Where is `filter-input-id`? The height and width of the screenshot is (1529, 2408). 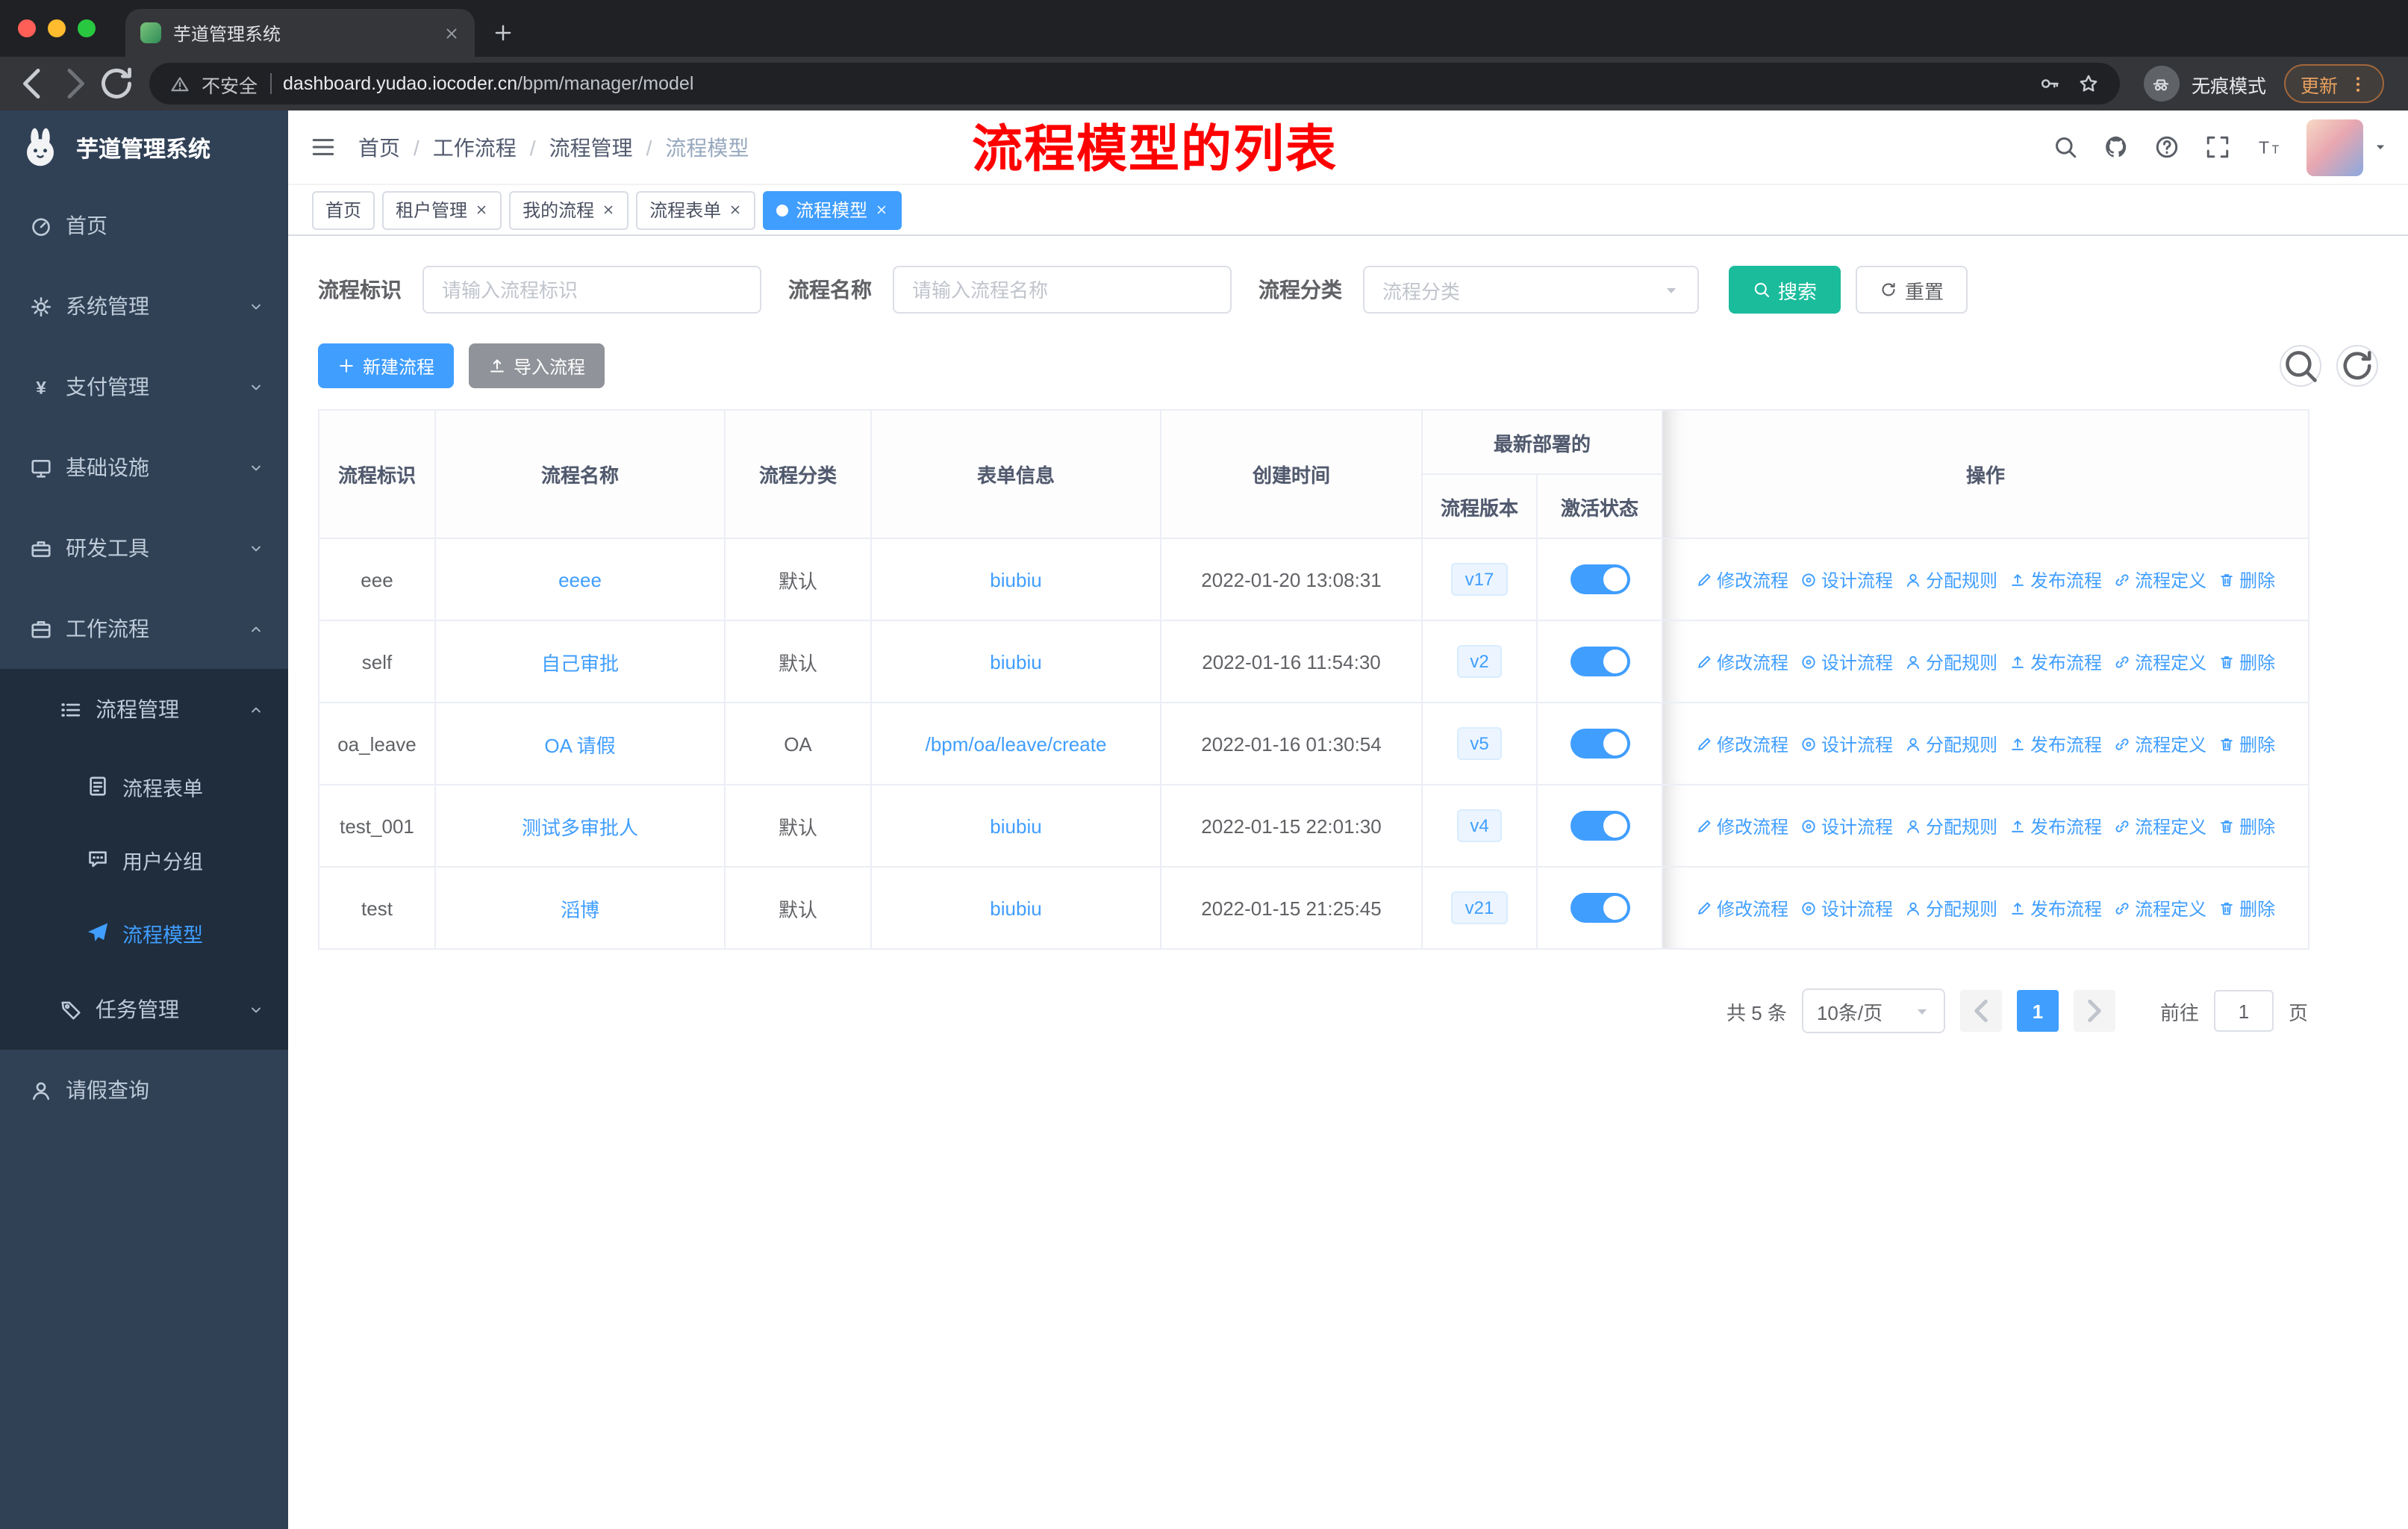 filter-input-id is located at coordinates (591, 290).